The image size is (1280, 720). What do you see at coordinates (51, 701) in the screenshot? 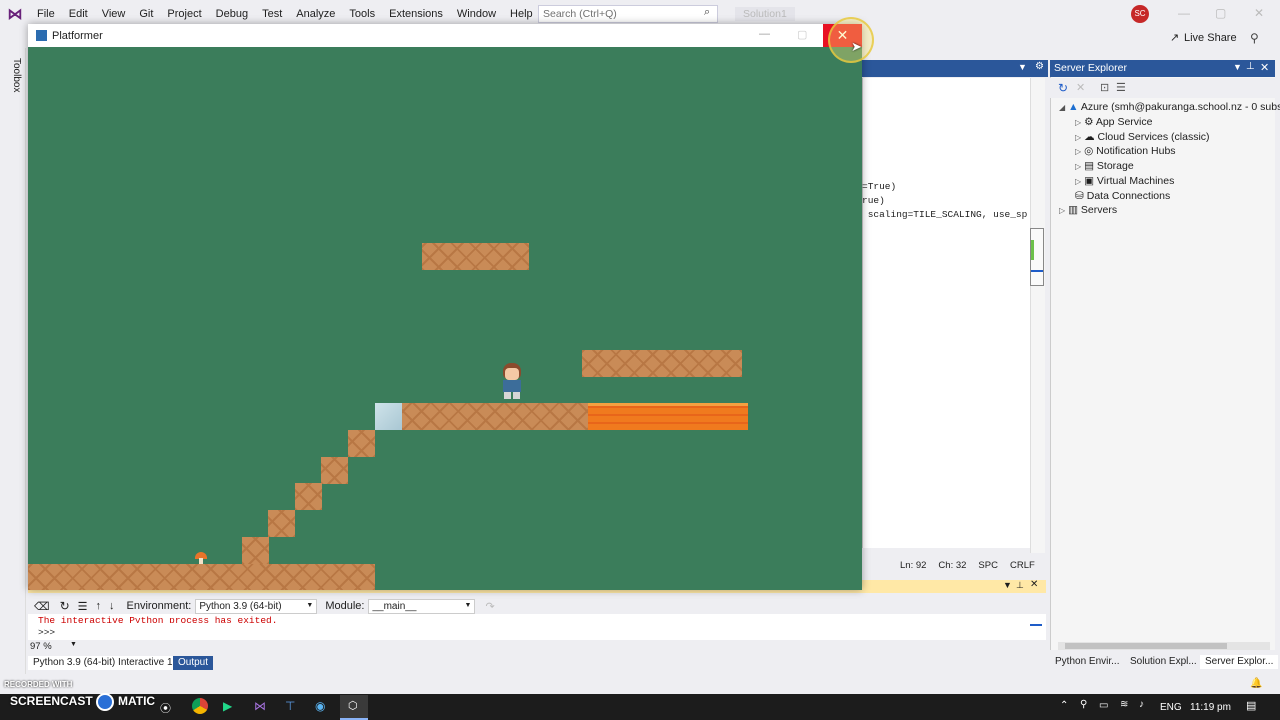
I see `watermark-brand: SCREENCAST` at bounding box center [51, 701].